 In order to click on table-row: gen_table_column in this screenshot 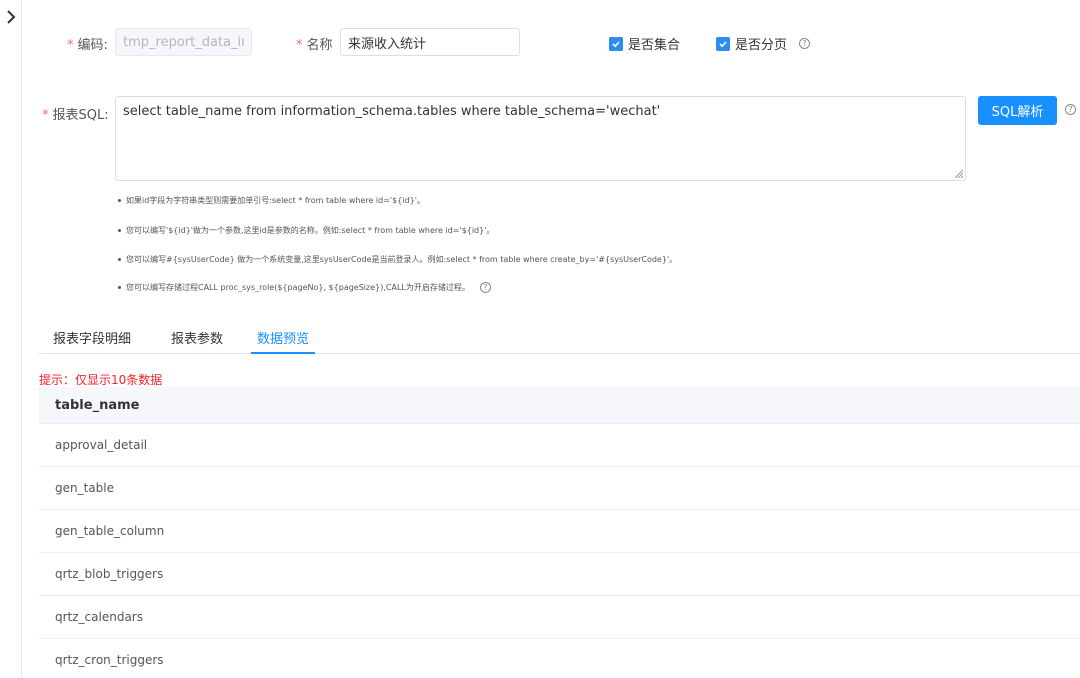, I will do `click(559, 531)`.